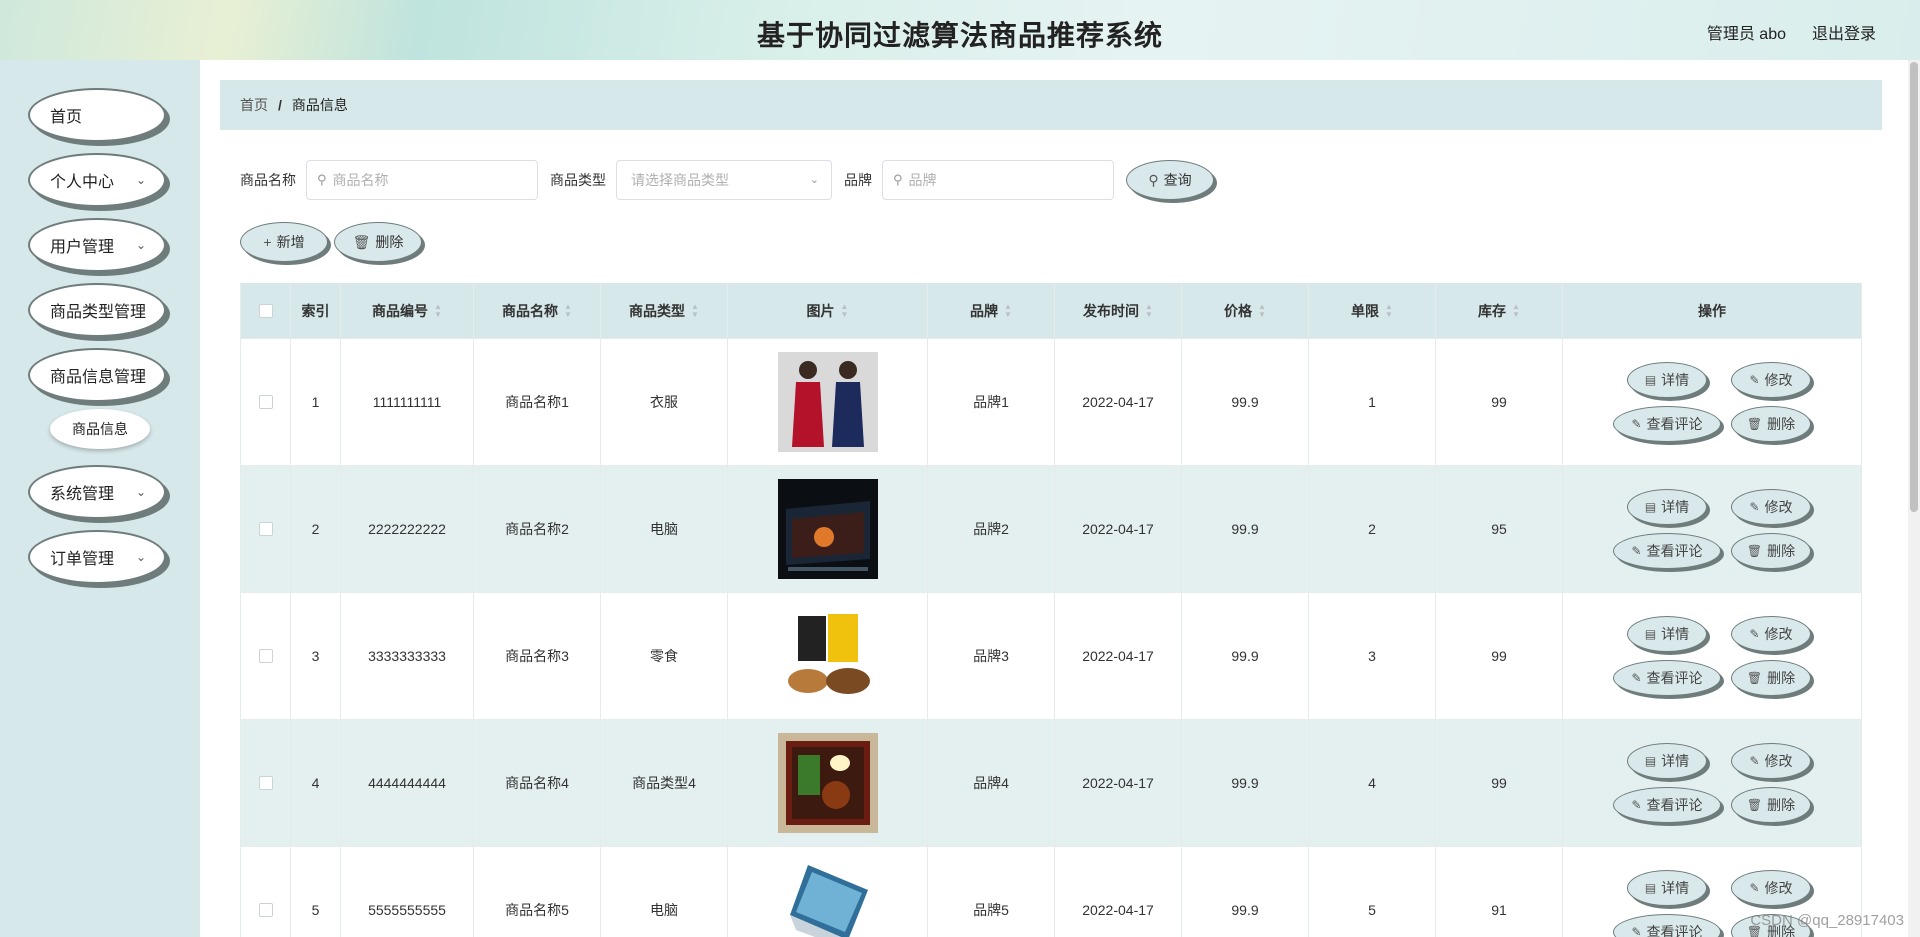 This screenshot has height=937, width=1920. I want to click on select-all-checkbox, so click(265, 310).